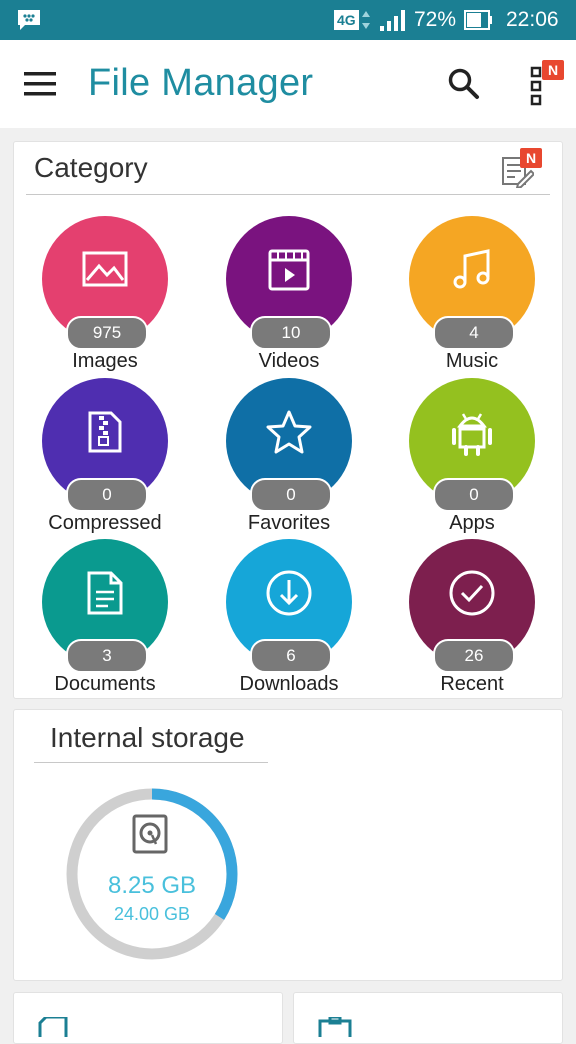 The height and width of the screenshot is (1044, 576). Describe the element at coordinates (152, 836) in the screenshot. I see `storage-drive-icon` at that location.